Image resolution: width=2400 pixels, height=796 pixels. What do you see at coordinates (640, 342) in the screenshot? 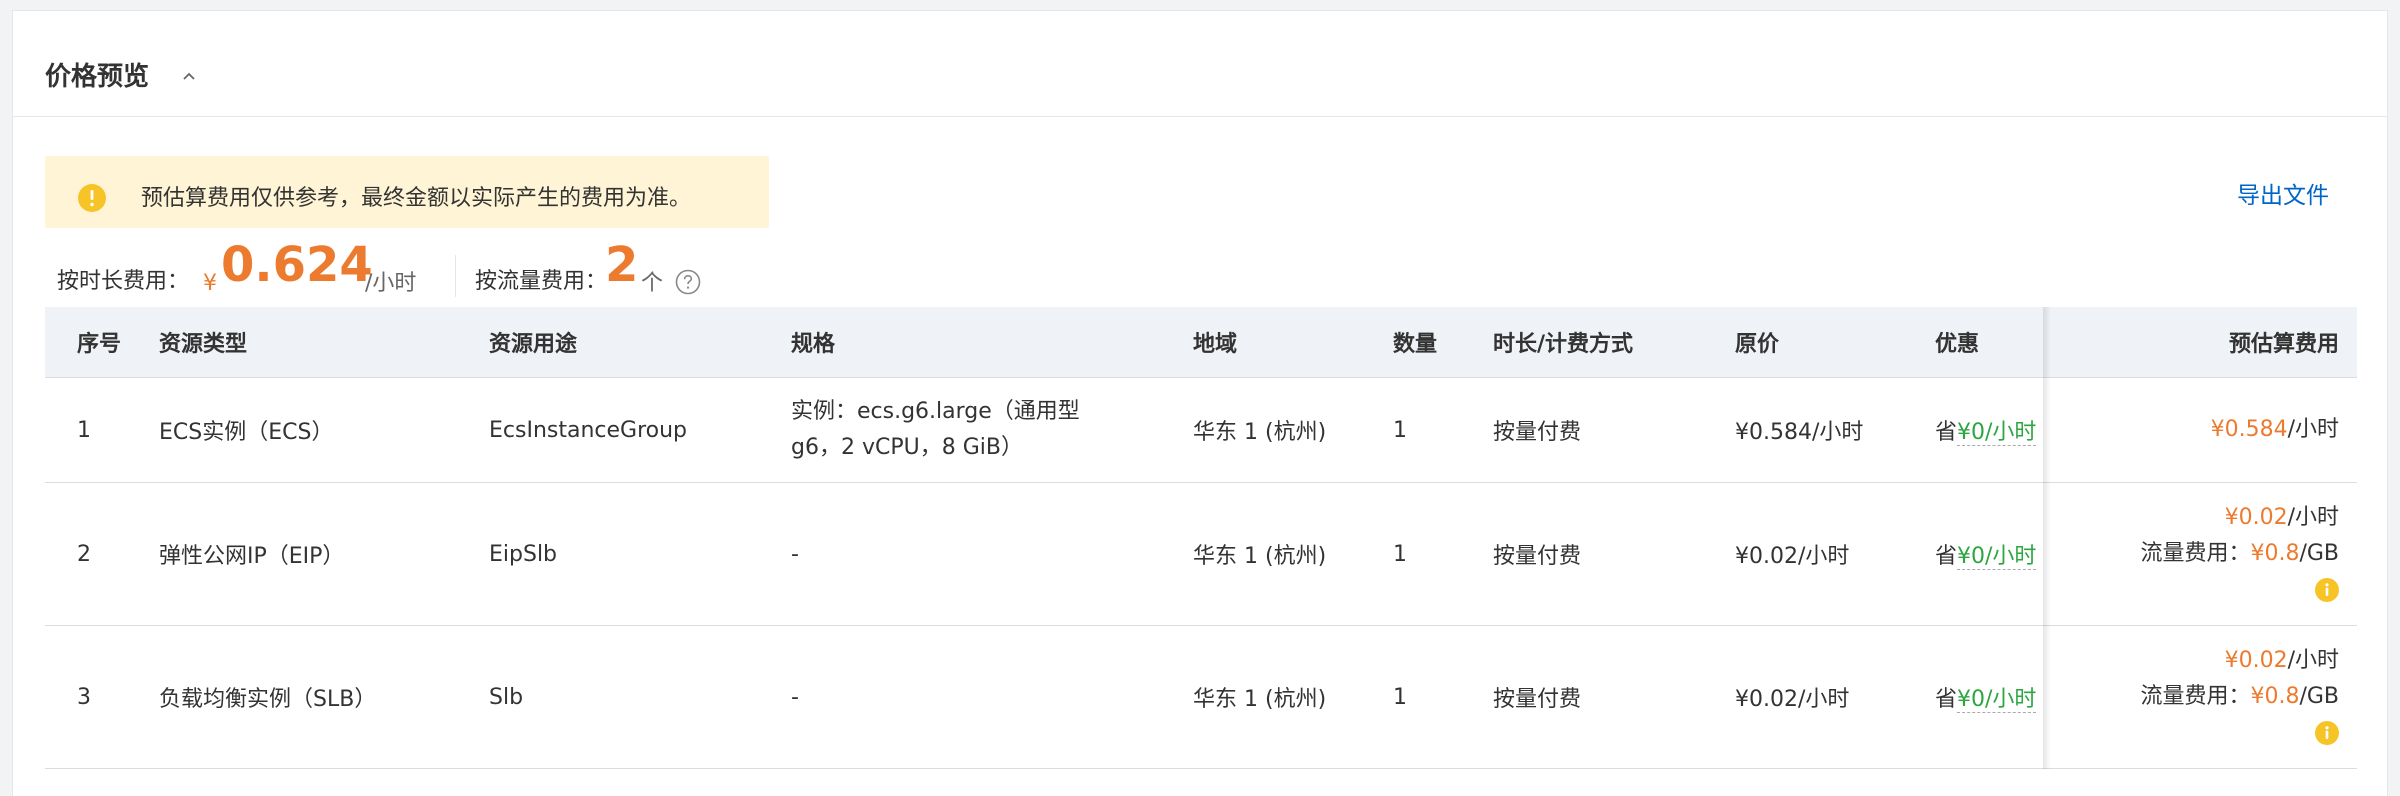
I see `col-header-usage: 资源用途` at bounding box center [640, 342].